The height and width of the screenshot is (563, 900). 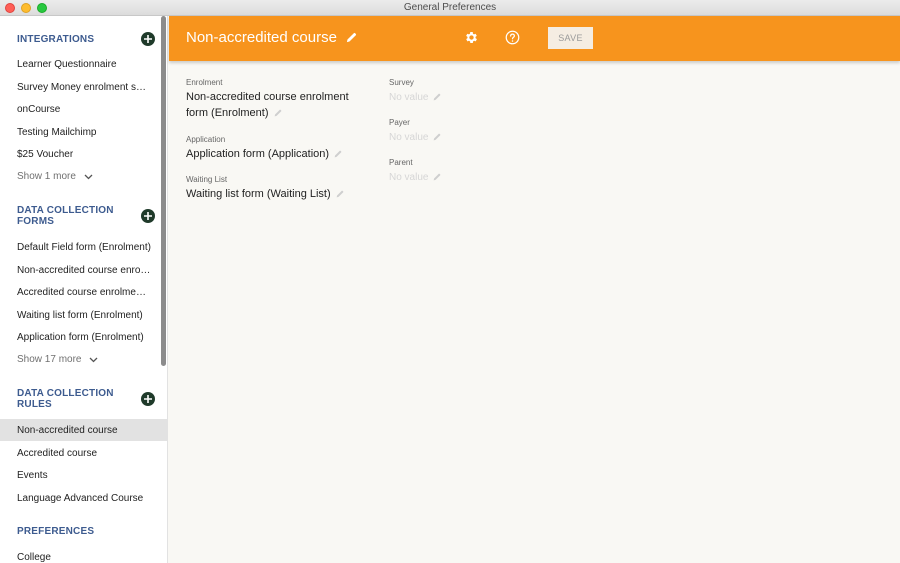 I want to click on rules-heading: DATA COLLECTION RULES, so click(x=65, y=399).